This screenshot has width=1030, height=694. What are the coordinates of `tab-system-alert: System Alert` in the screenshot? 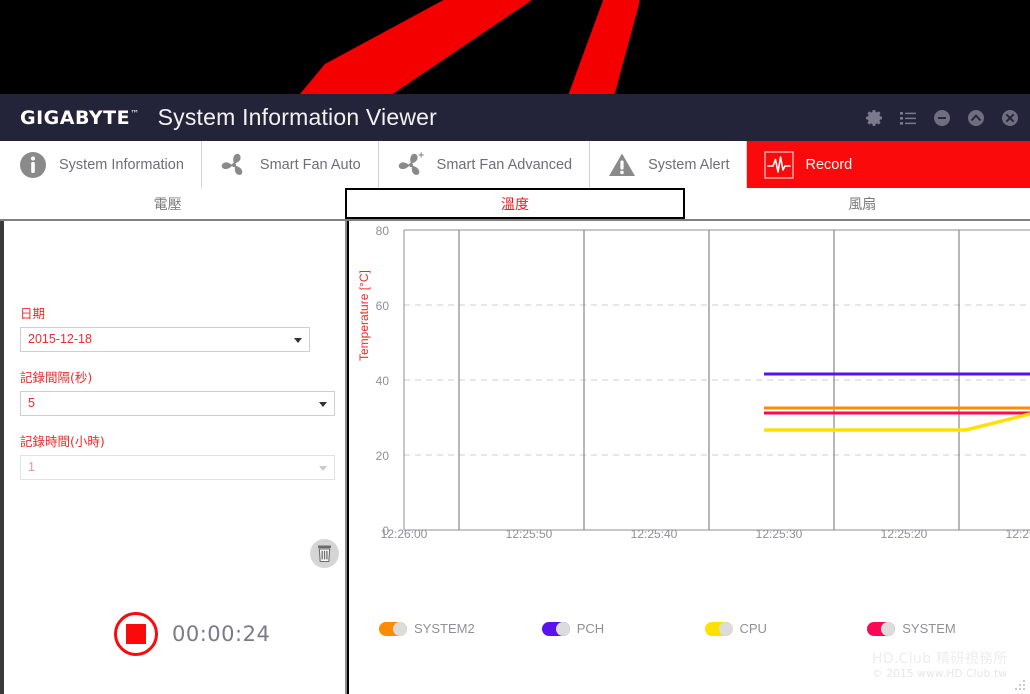 It's located at (669, 164).